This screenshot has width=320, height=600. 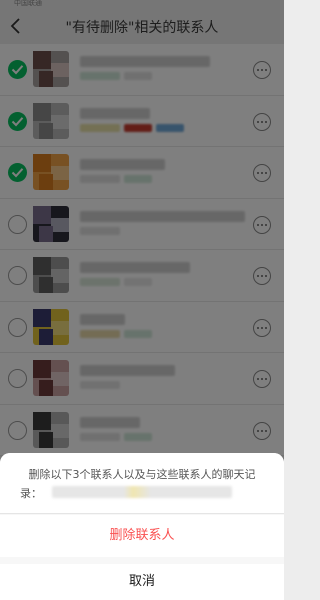 What do you see at coordinates (142, 483) in the screenshot?
I see `sheet-message: 删除以下3个联系人以及与这些联系人的聊天记 录：` at bounding box center [142, 483].